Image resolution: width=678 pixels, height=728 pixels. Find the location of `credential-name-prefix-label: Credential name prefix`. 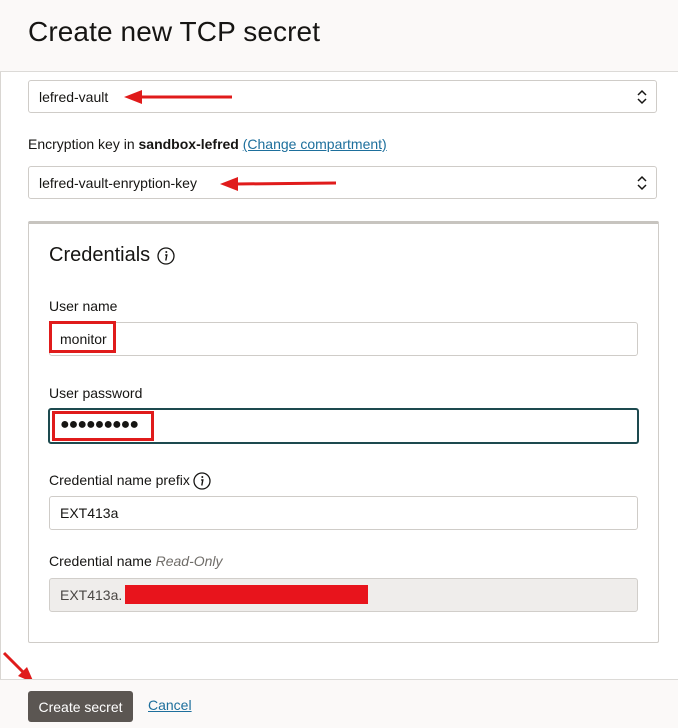

credential-name-prefix-label: Credential name prefix is located at coordinates (119, 480).